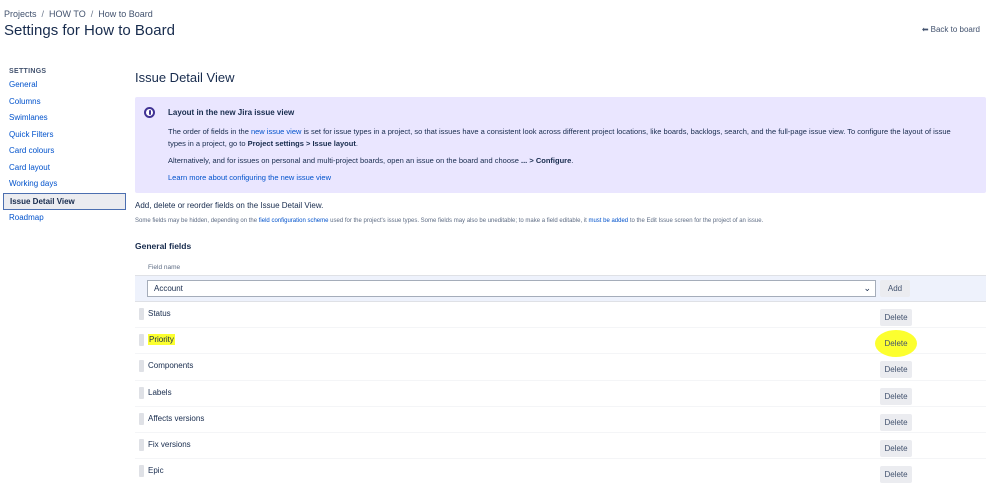  I want to click on section-title: Issue Detail View, so click(185, 77).